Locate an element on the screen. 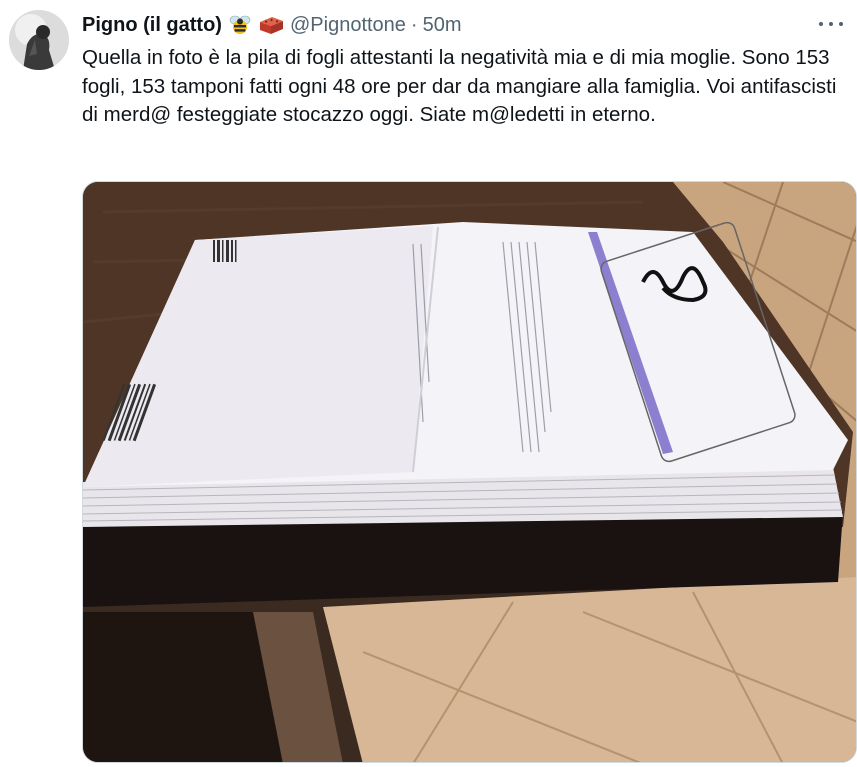  tweet-header: Pigno (il gatto) @Pignottone · 50m is located at coordinates (272, 25).